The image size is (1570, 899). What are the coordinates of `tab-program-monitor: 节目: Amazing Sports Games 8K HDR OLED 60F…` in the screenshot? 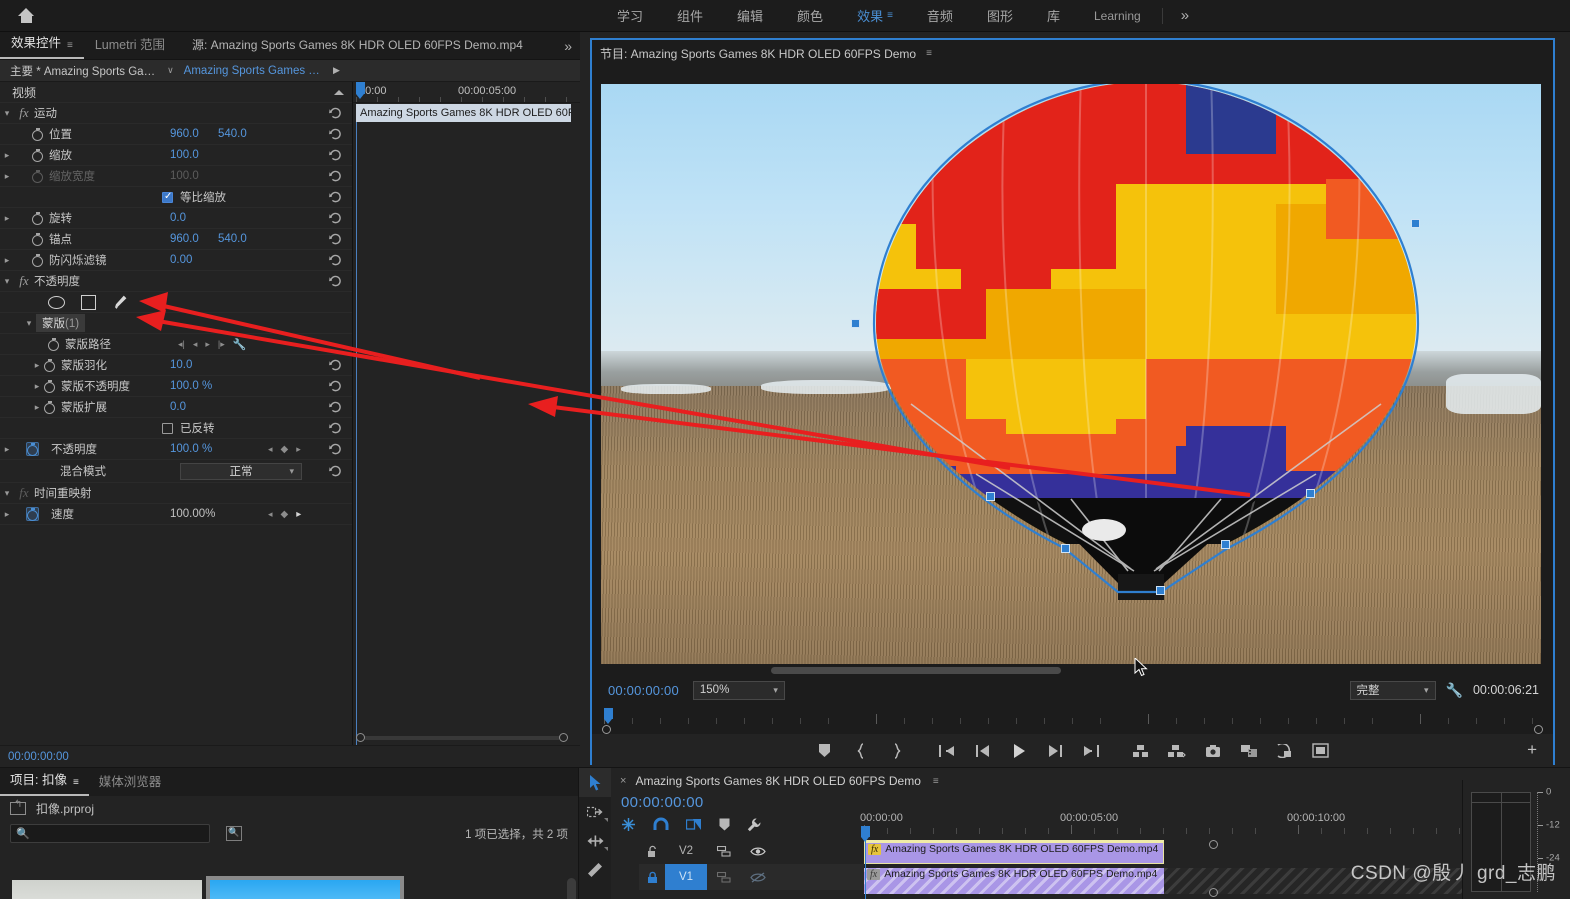 It's located at (766, 53).